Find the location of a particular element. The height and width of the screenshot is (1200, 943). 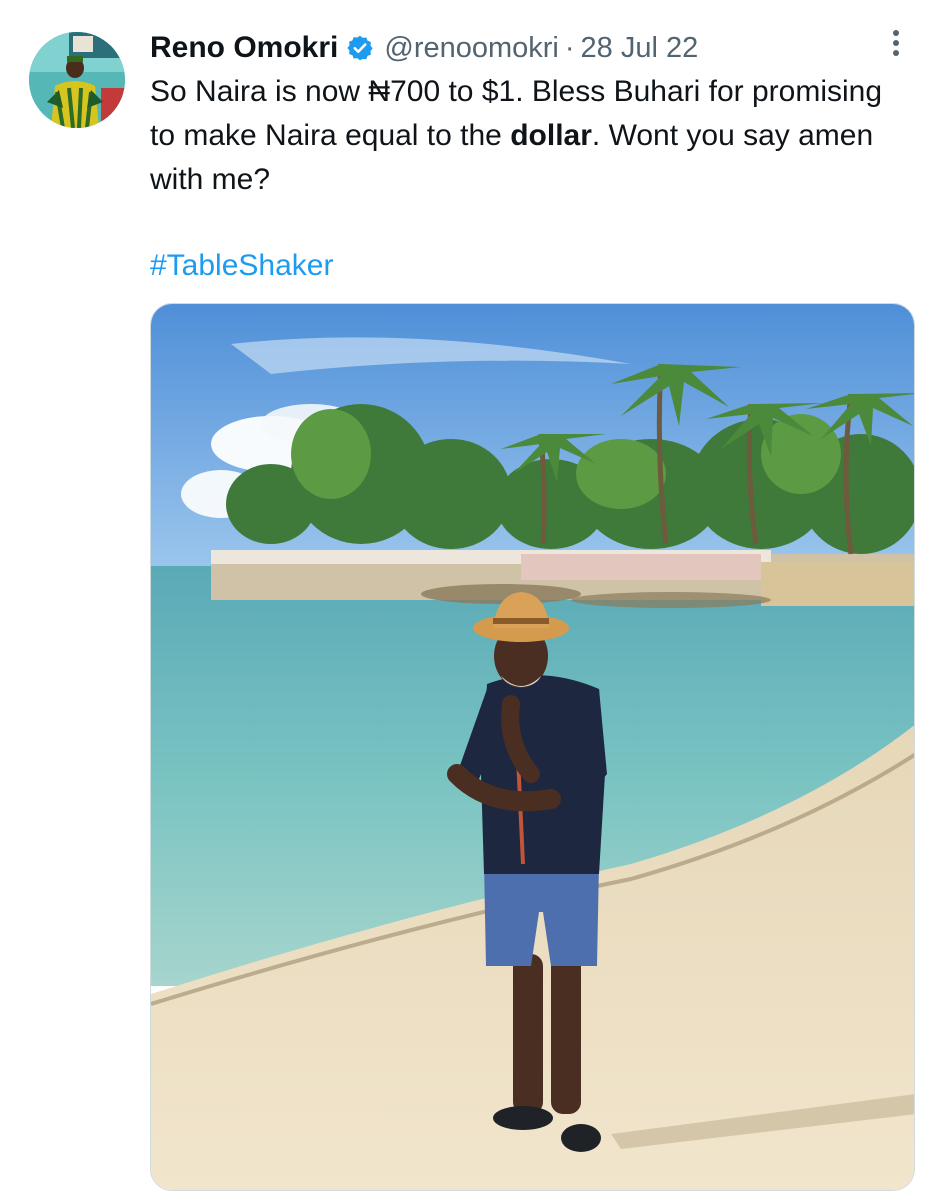

avatar-image is located at coordinates (77, 80).